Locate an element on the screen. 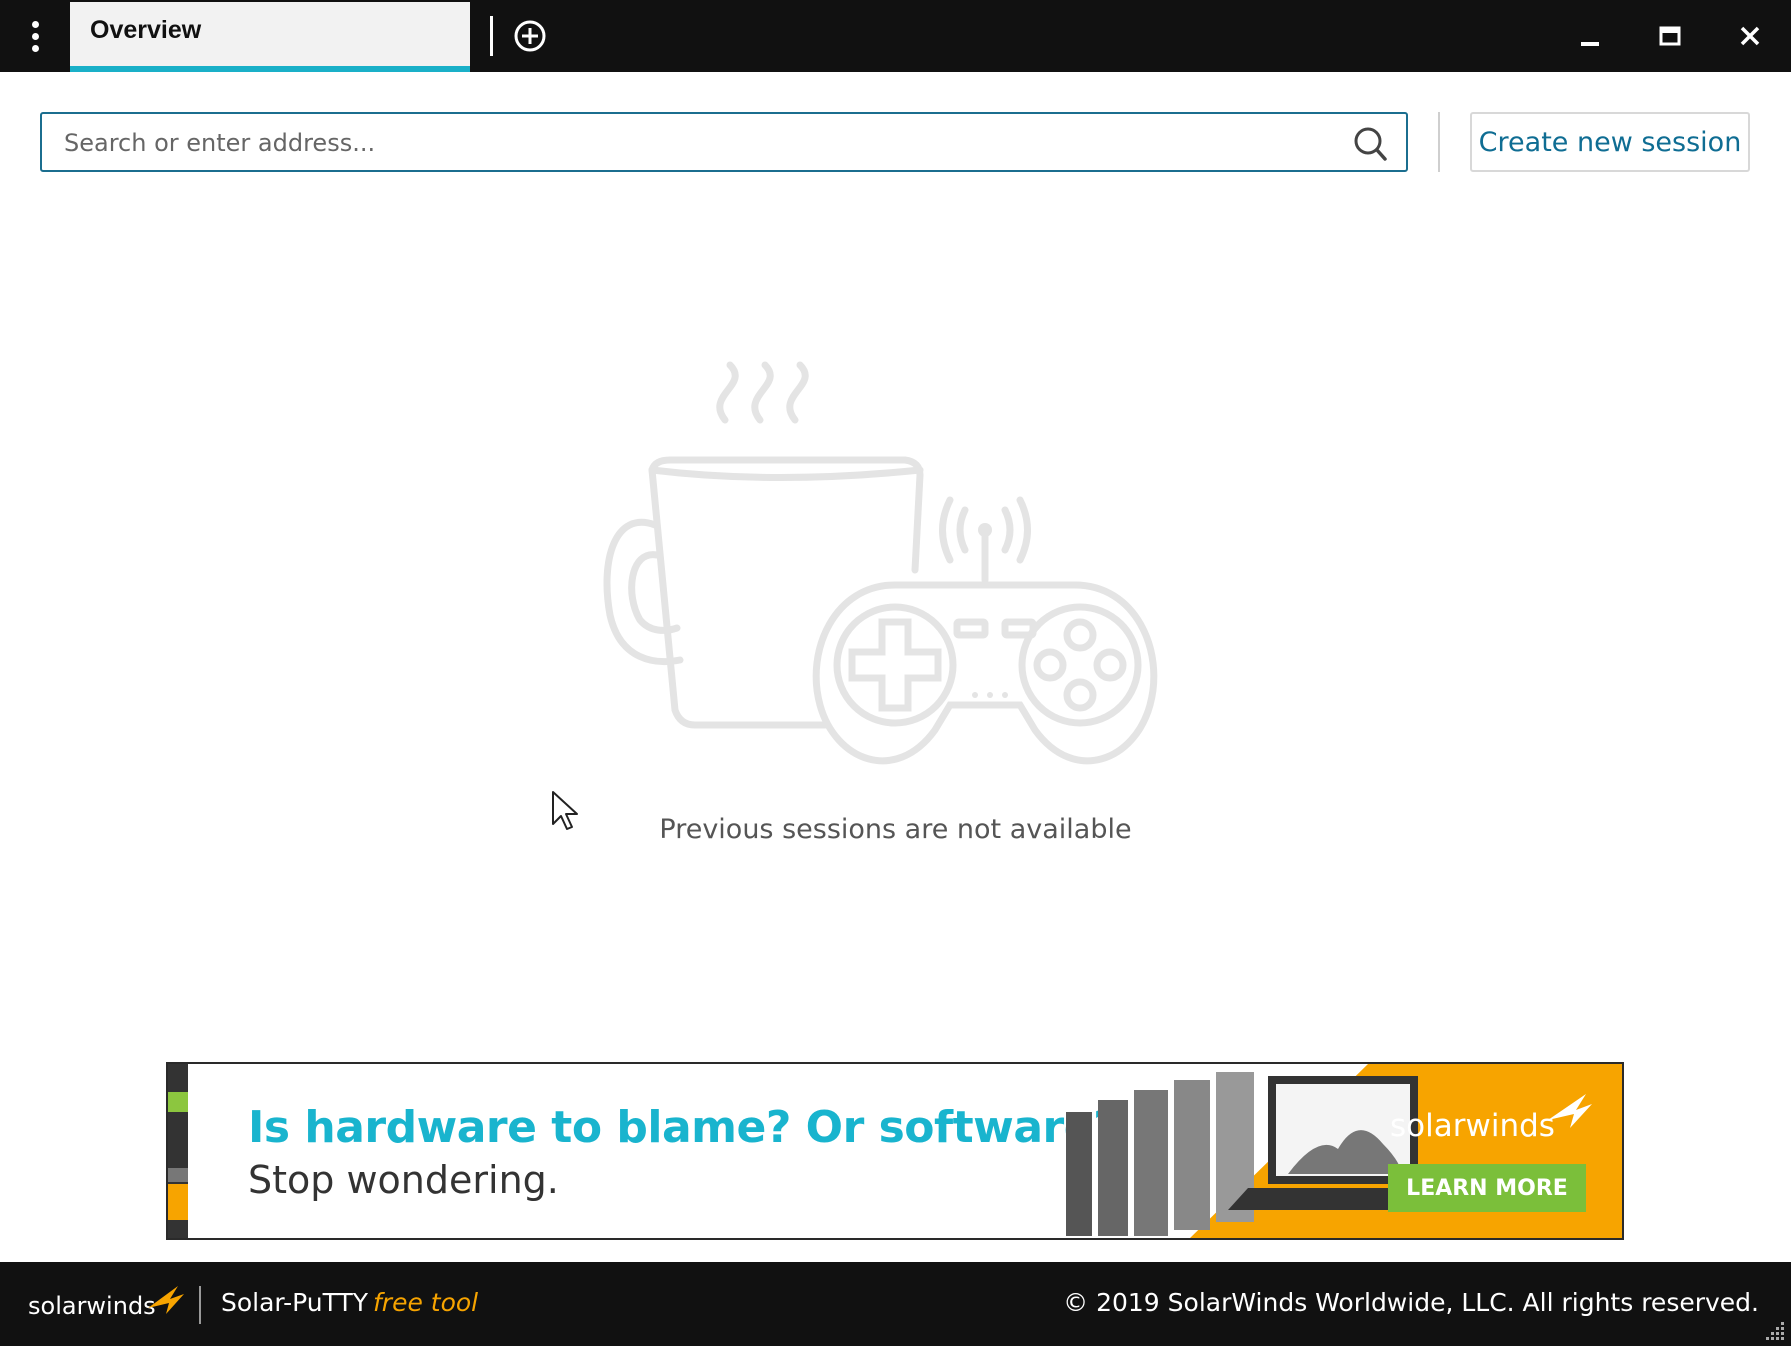  title-bar: Overview is located at coordinates (895, 36).